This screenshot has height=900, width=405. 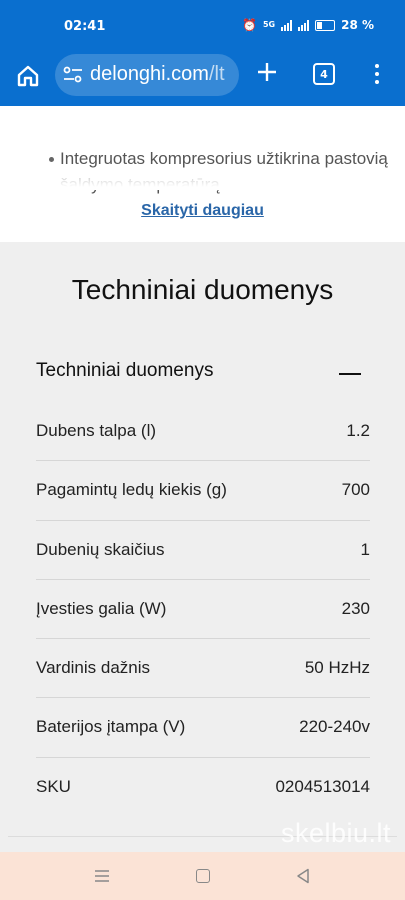 What do you see at coordinates (350, 374) in the screenshot?
I see `collapse-minus-icon` at bounding box center [350, 374].